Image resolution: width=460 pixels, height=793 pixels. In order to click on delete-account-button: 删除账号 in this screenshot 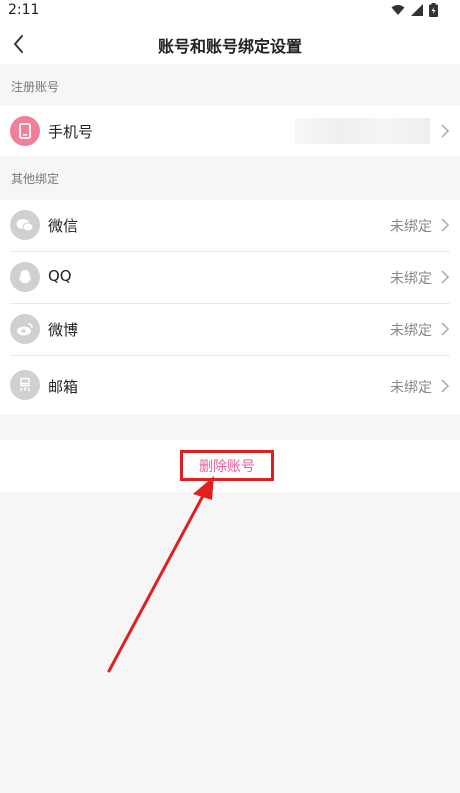, I will do `click(227, 465)`.